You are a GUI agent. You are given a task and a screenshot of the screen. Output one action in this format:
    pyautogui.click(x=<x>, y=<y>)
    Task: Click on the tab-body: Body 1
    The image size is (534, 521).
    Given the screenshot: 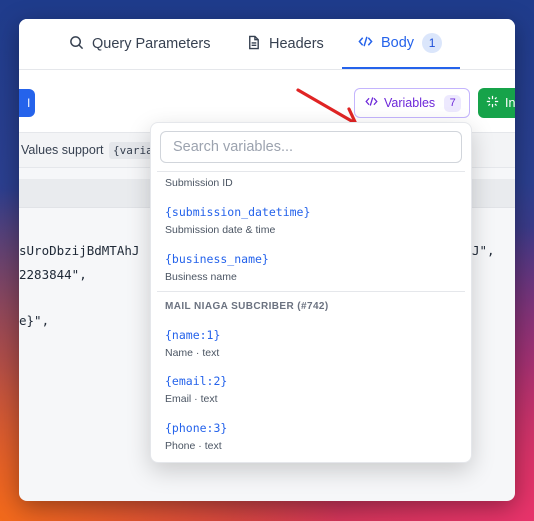 What is the action you would take?
    pyautogui.click(x=401, y=44)
    